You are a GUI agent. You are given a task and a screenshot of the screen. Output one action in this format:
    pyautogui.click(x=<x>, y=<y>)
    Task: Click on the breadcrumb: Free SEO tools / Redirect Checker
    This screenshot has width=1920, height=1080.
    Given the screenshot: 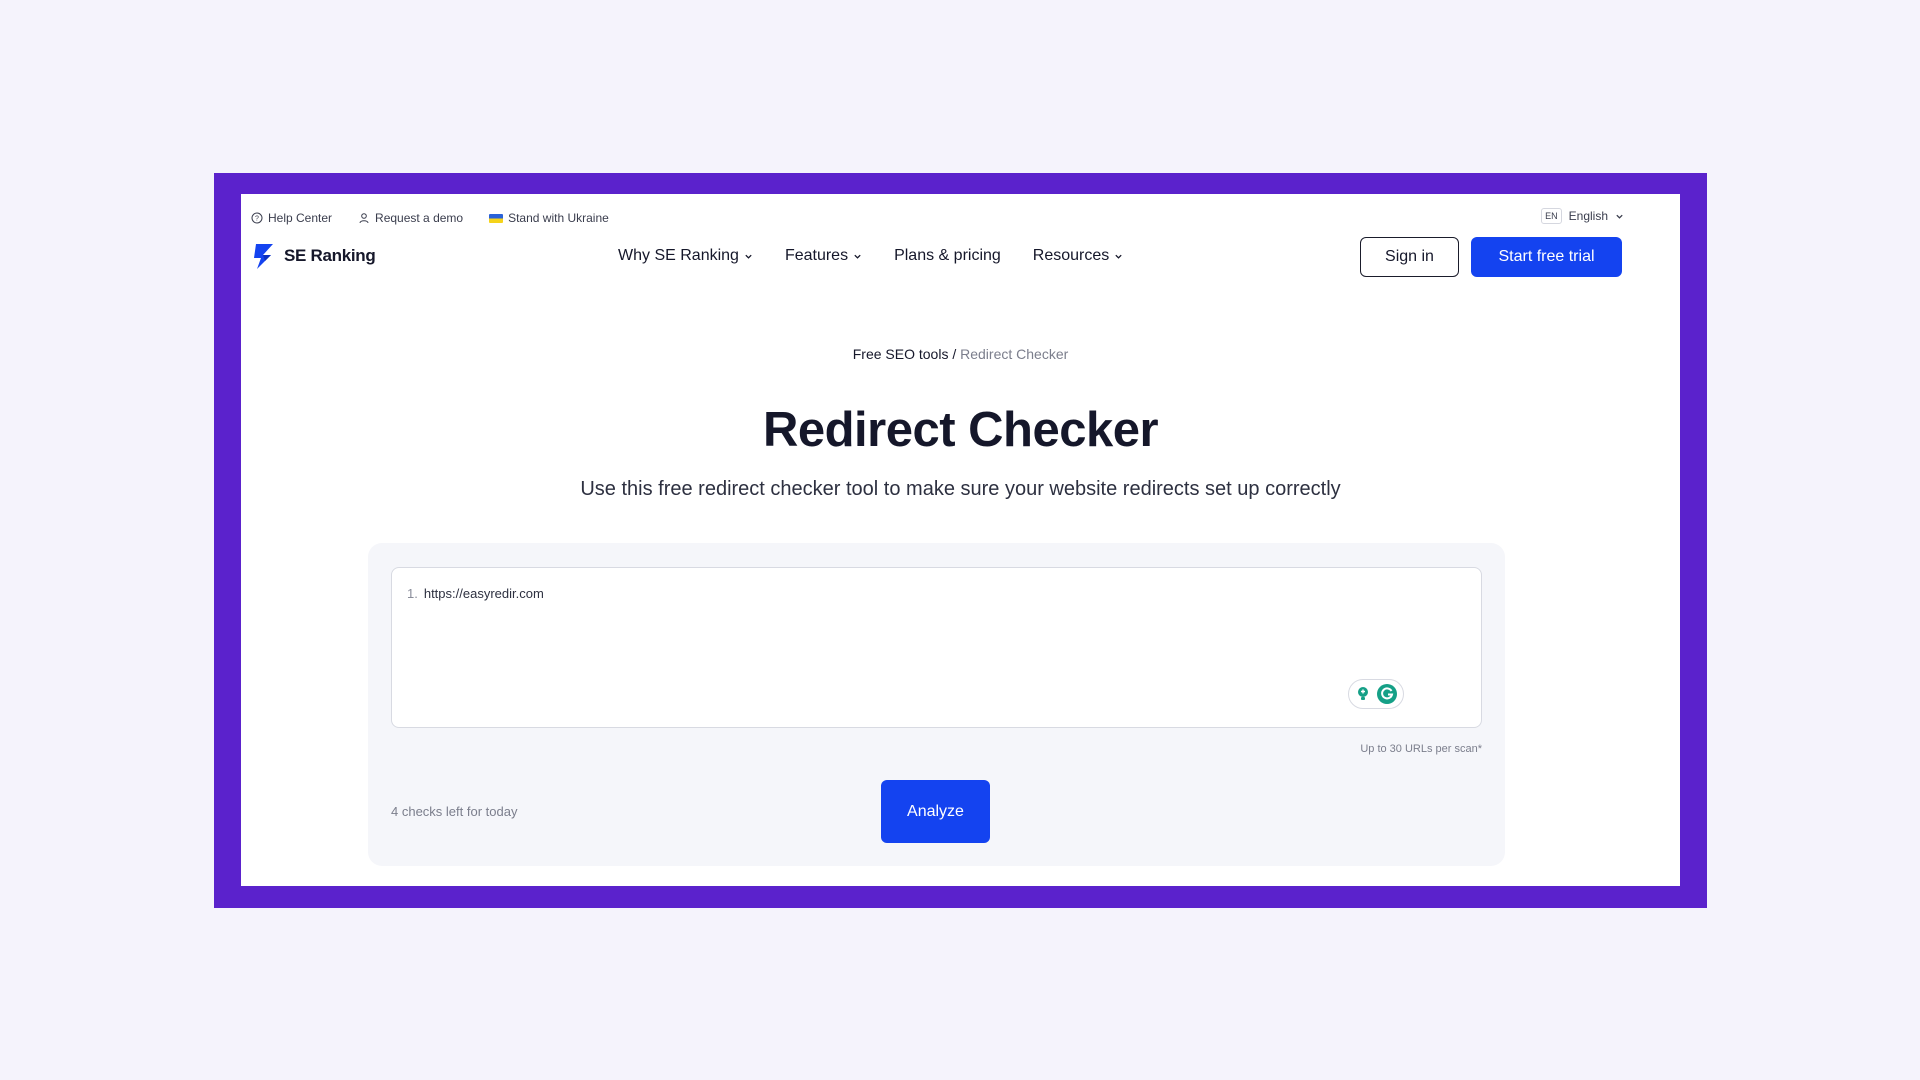 What is the action you would take?
    pyautogui.click(x=960, y=354)
    